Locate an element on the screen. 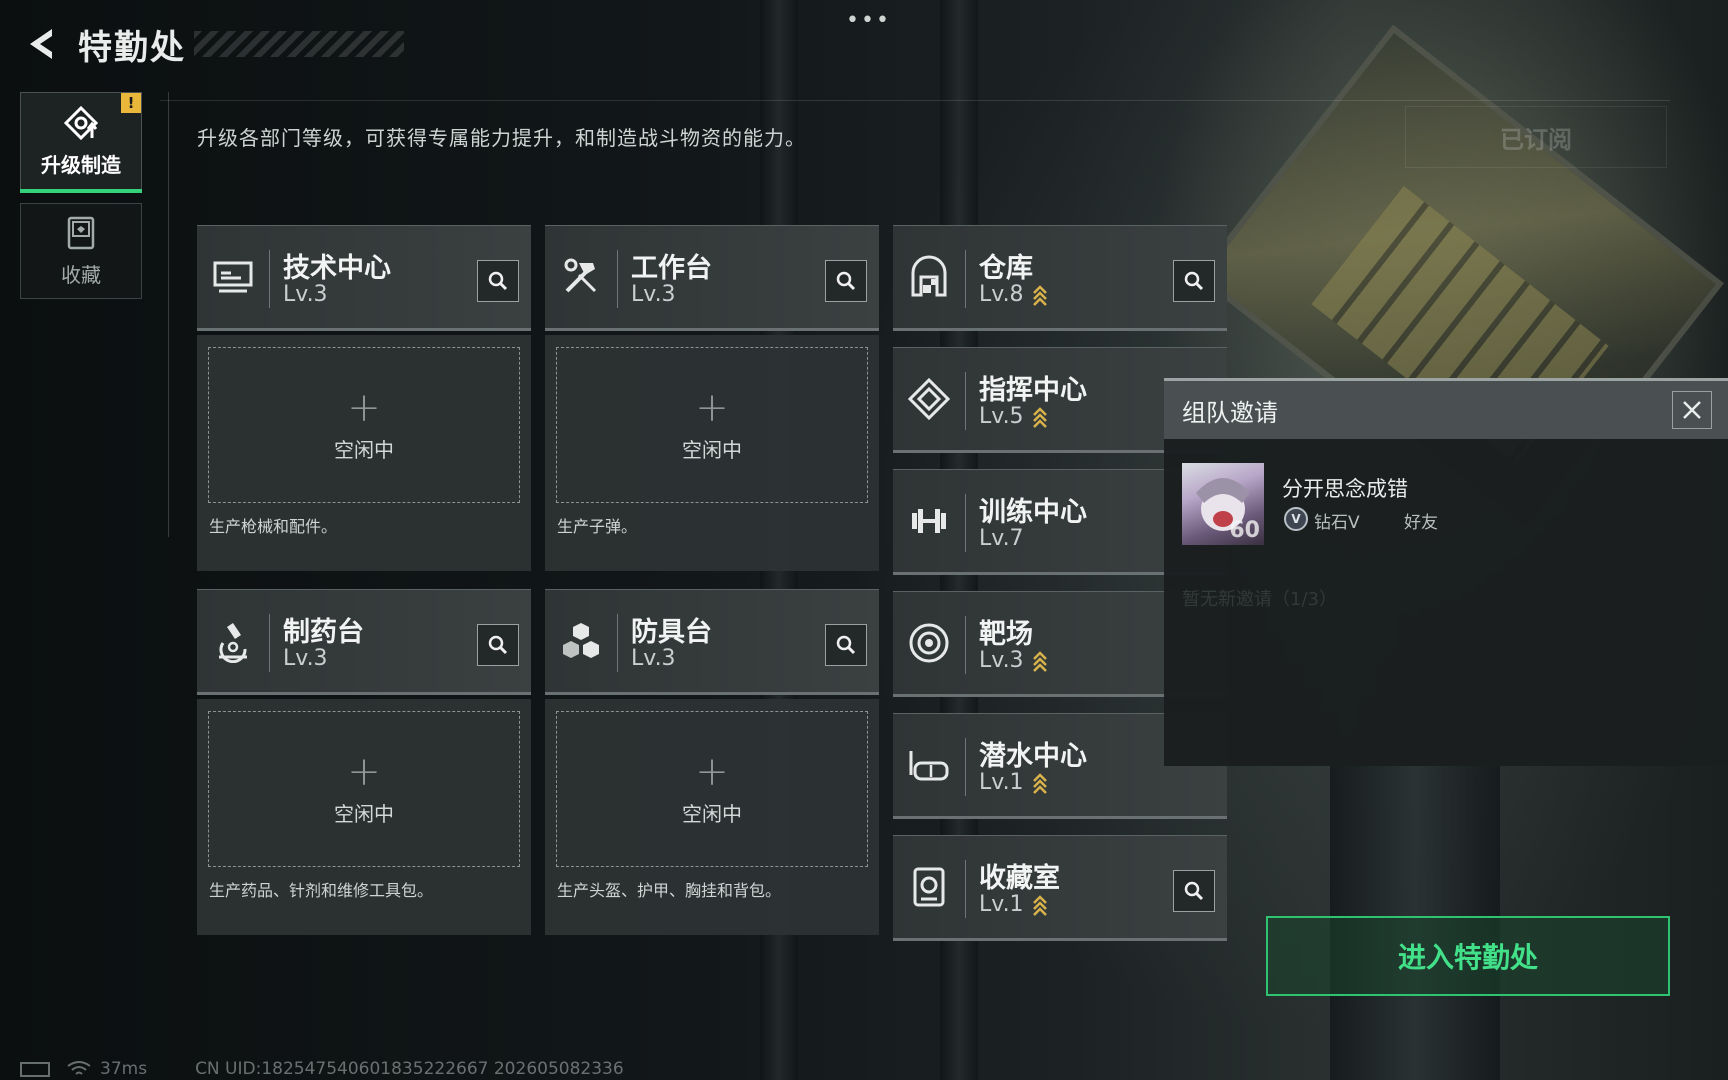 The height and width of the screenshot is (1080, 1728). card-header: 防具台 Lv.3 is located at coordinates (712, 642).